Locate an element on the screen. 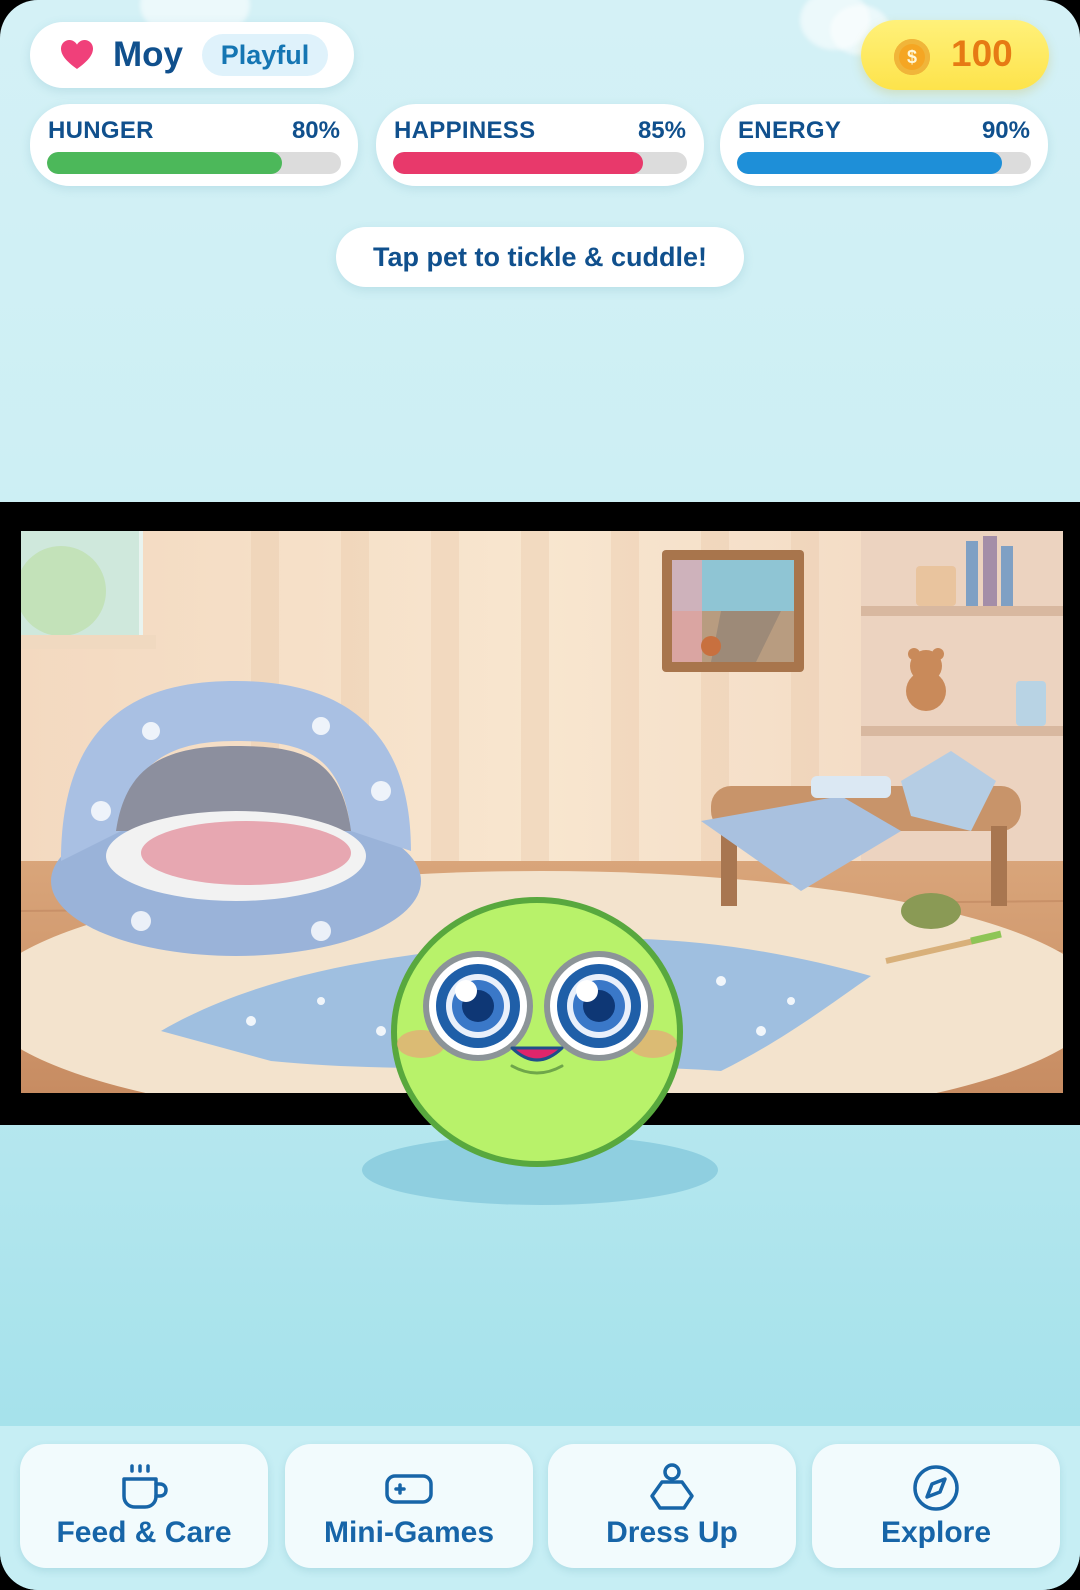 The image size is (1080, 1590). feed-care-label: Feed & Care is located at coordinates (144, 1532).